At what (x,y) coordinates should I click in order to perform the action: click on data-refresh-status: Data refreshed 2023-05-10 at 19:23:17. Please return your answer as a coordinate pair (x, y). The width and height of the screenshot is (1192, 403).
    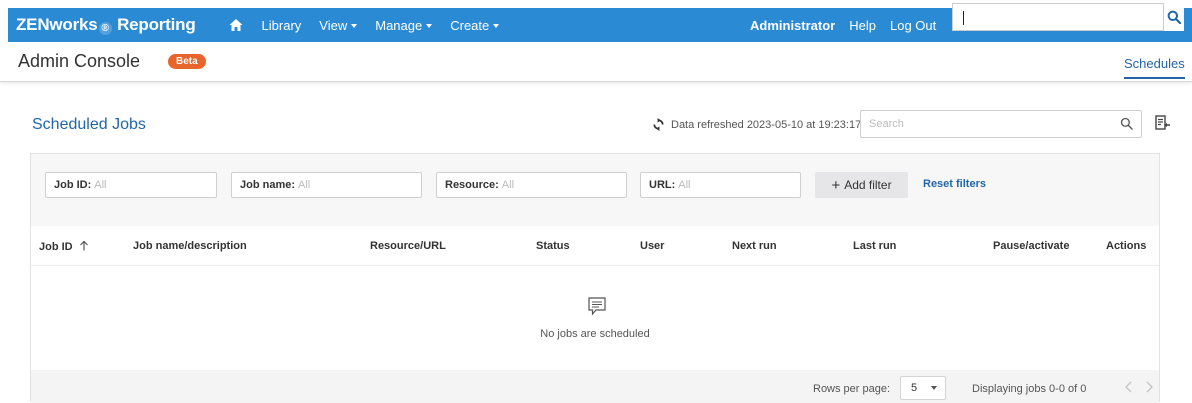
    Looking at the image, I should click on (756, 124).